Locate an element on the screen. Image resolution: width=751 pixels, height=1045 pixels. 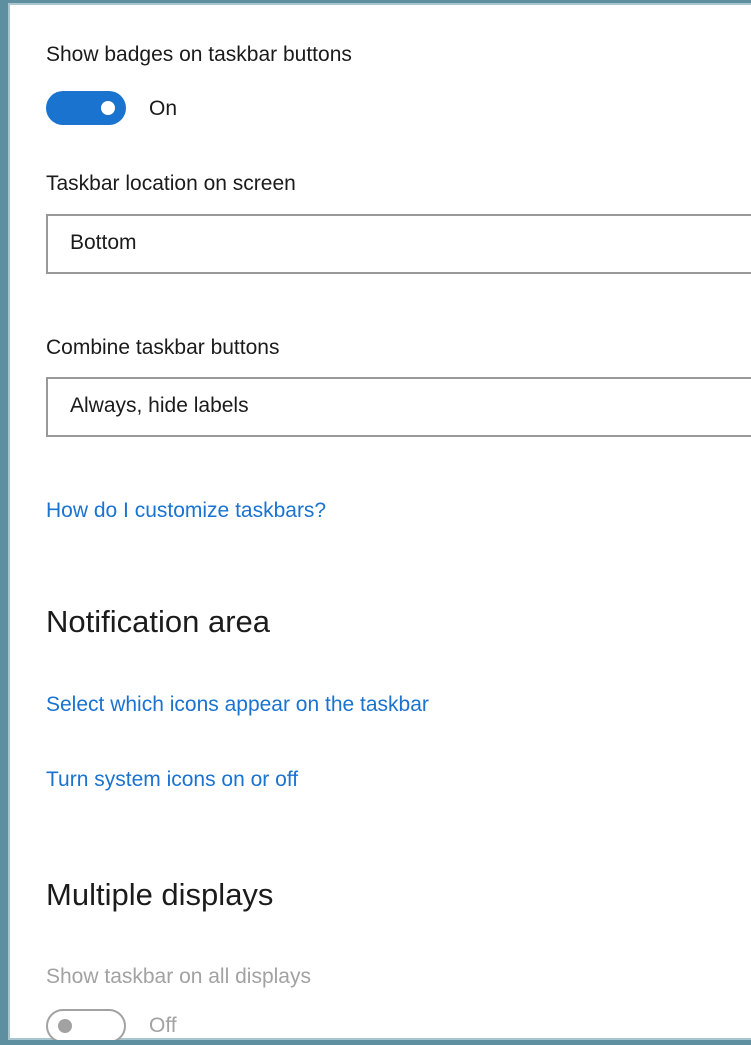
combine-label: Combine taskbar buttons is located at coordinates (163, 347).